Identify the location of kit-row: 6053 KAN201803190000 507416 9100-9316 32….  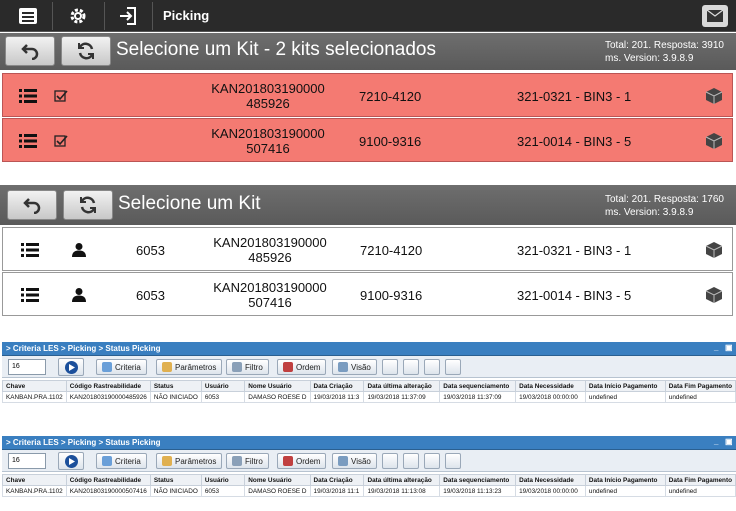
(367, 294).